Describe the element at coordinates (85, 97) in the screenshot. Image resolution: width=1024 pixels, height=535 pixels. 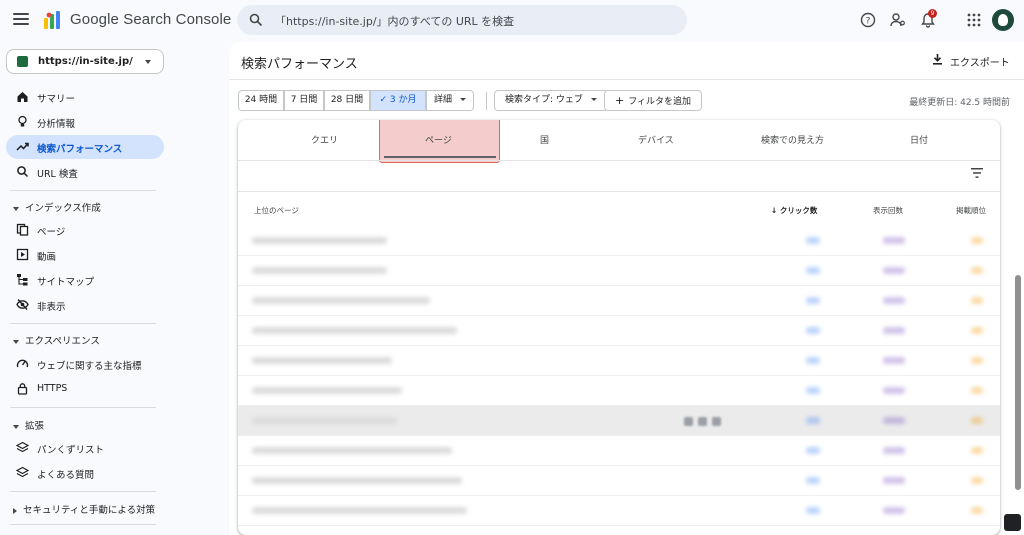
I see `sidebar-item-summary: サマリー` at that location.